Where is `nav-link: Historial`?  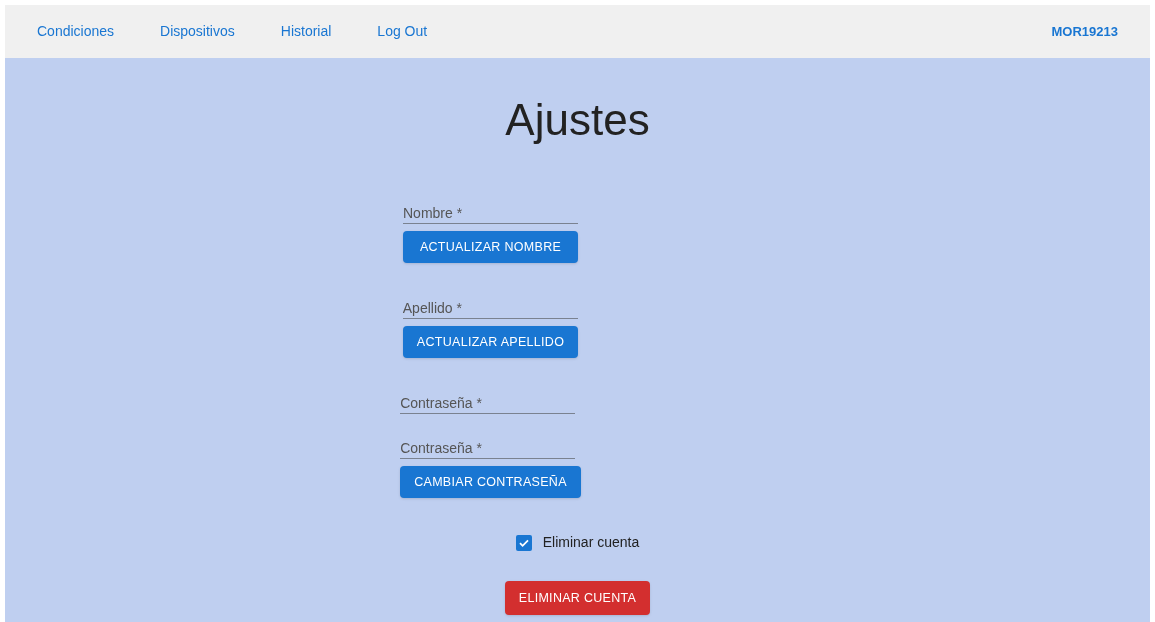
nav-link: Historial is located at coordinates (306, 31).